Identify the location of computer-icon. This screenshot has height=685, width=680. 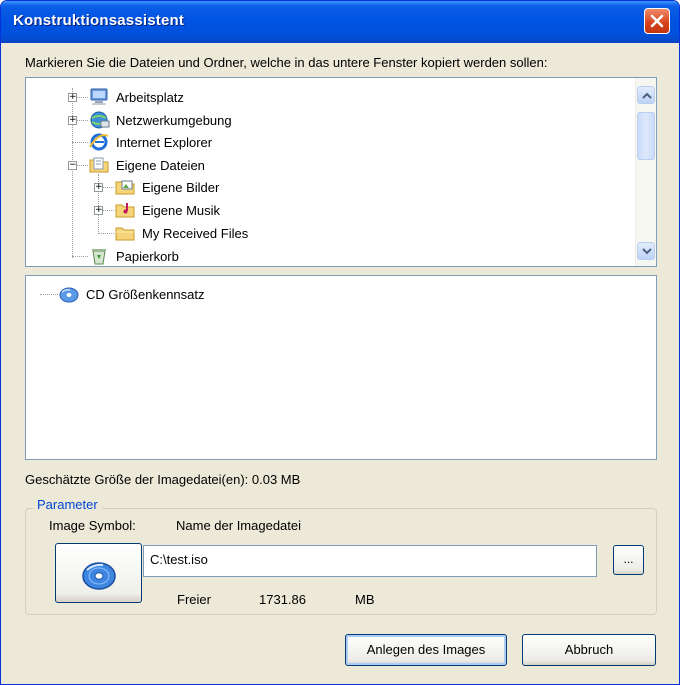
(99, 97).